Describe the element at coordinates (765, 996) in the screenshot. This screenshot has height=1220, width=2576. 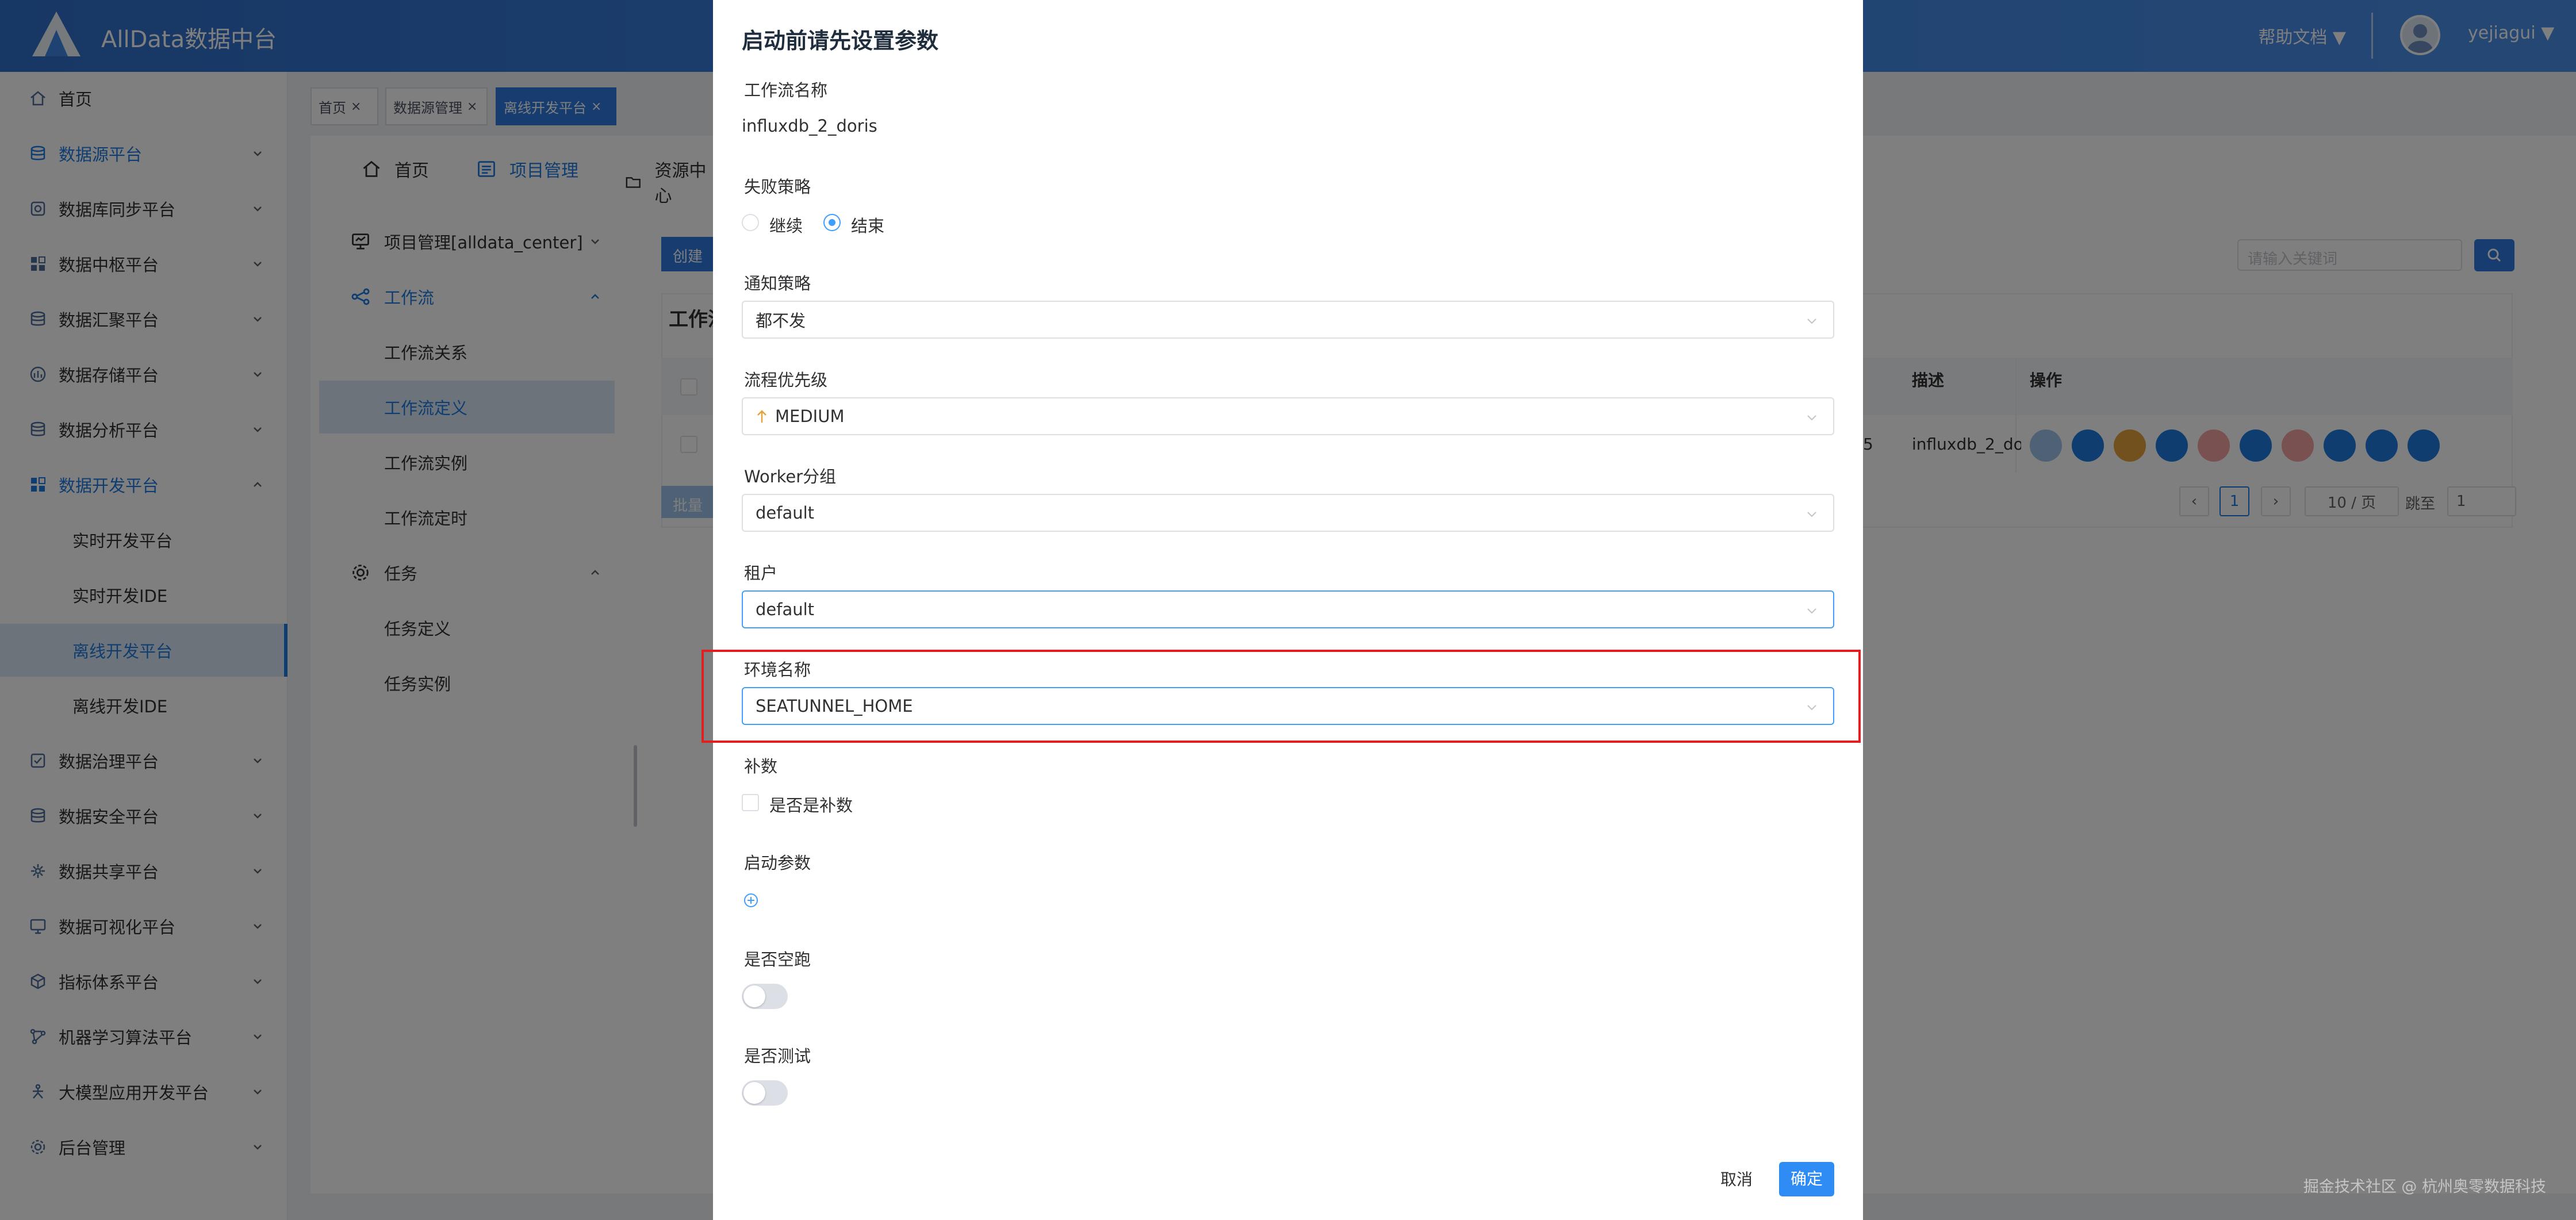
I see `dry-run-switch` at that location.